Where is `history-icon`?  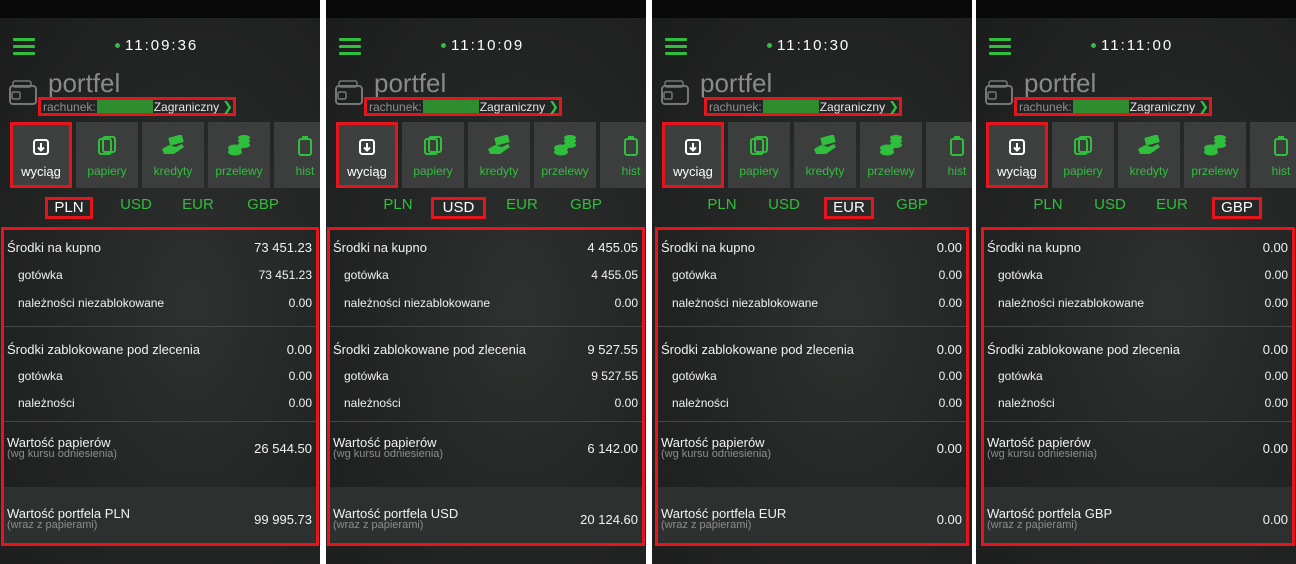 history-icon is located at coordinates (305, 146).